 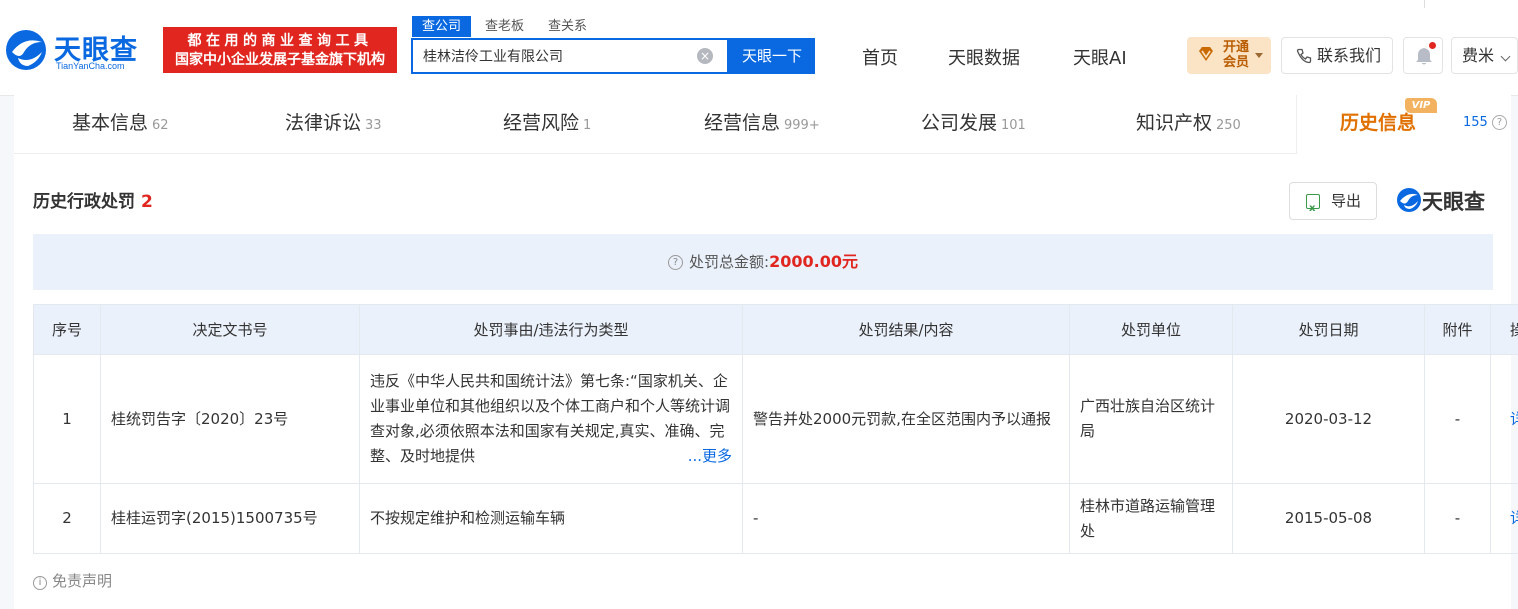 I want to click on penalty-reason: 不按规定维护和检测运输车辆, so click(x=551, y=518).